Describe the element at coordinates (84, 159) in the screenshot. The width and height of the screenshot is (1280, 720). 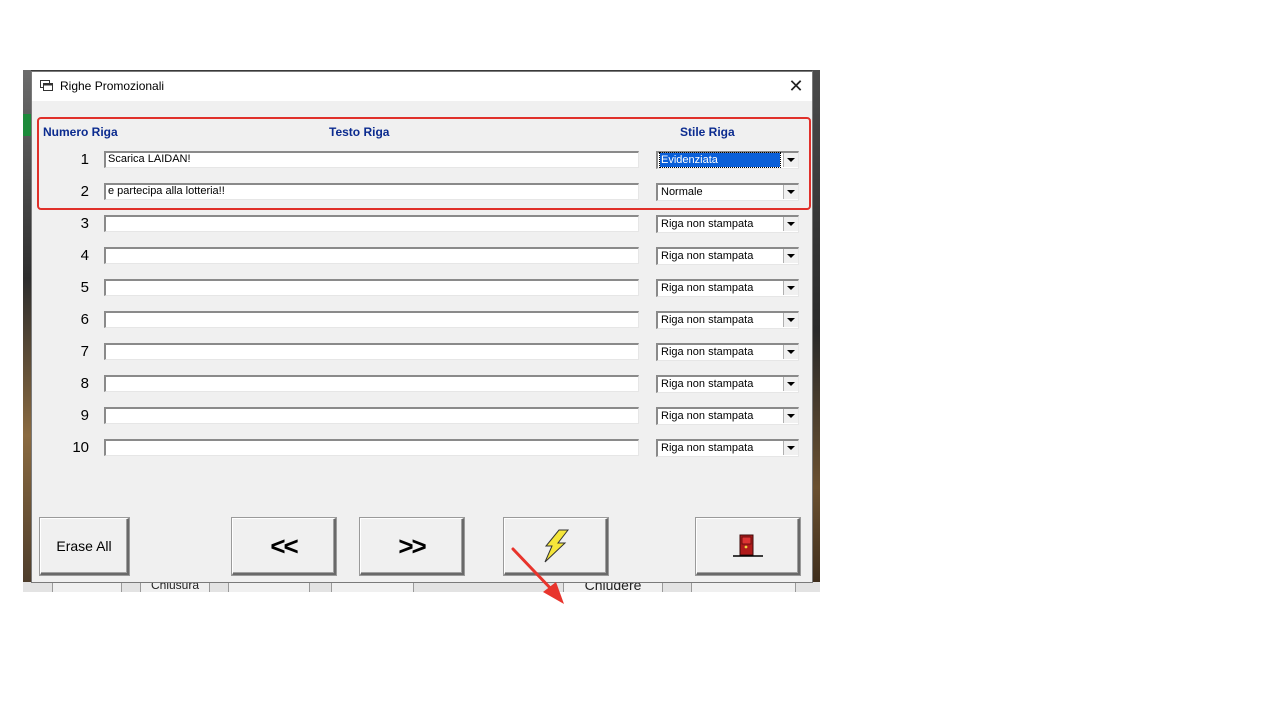
I see `row-number: 1` at that location.